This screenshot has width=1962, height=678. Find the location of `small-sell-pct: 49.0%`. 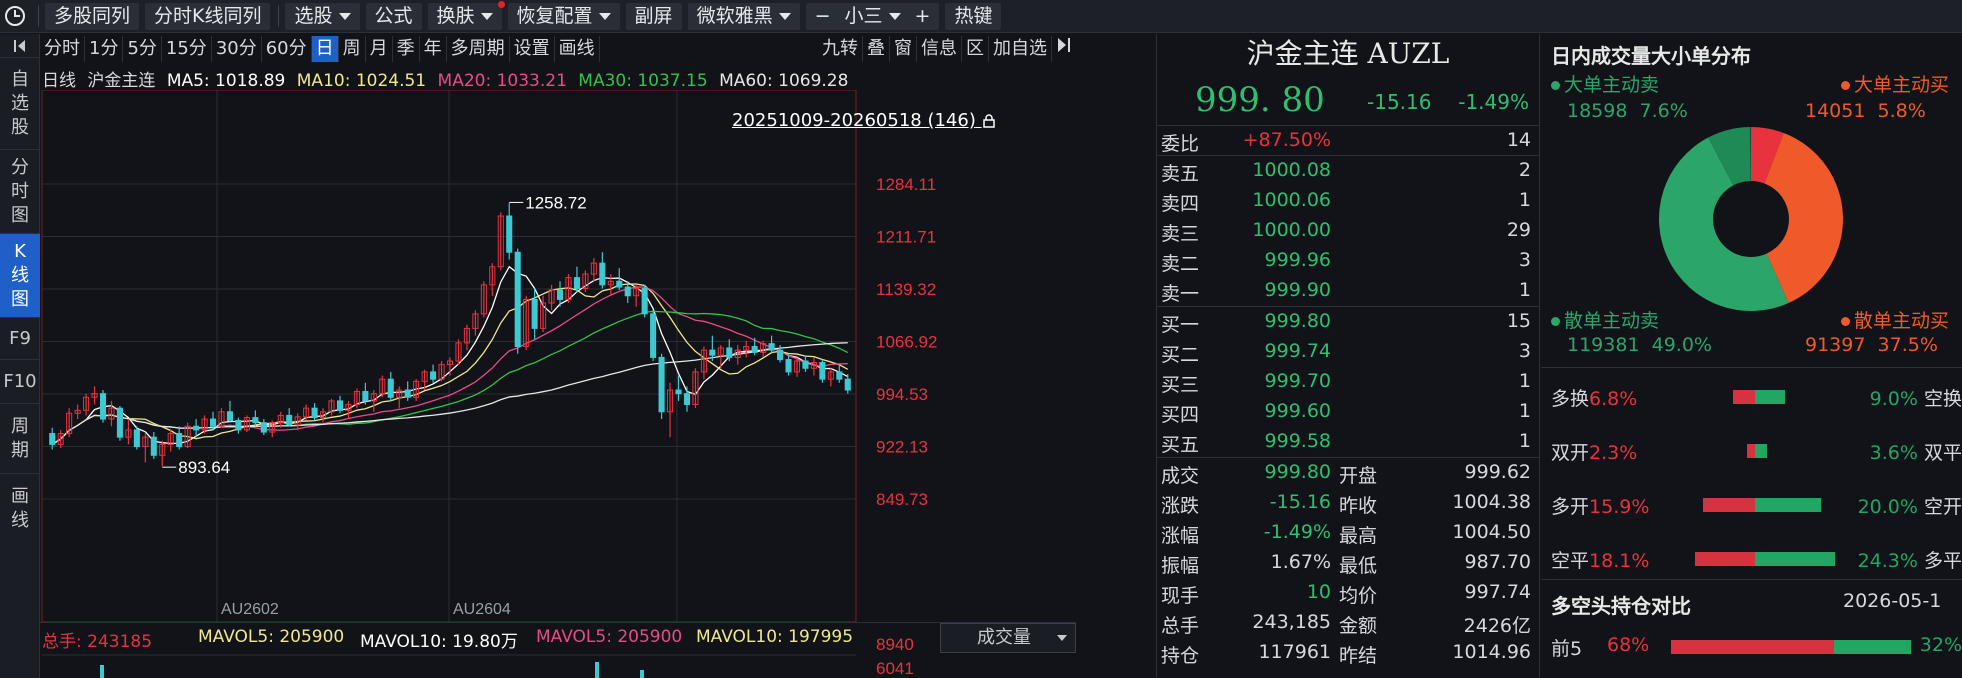

small-sell-pct: 49.0% is located at coordinates (1681, 345).